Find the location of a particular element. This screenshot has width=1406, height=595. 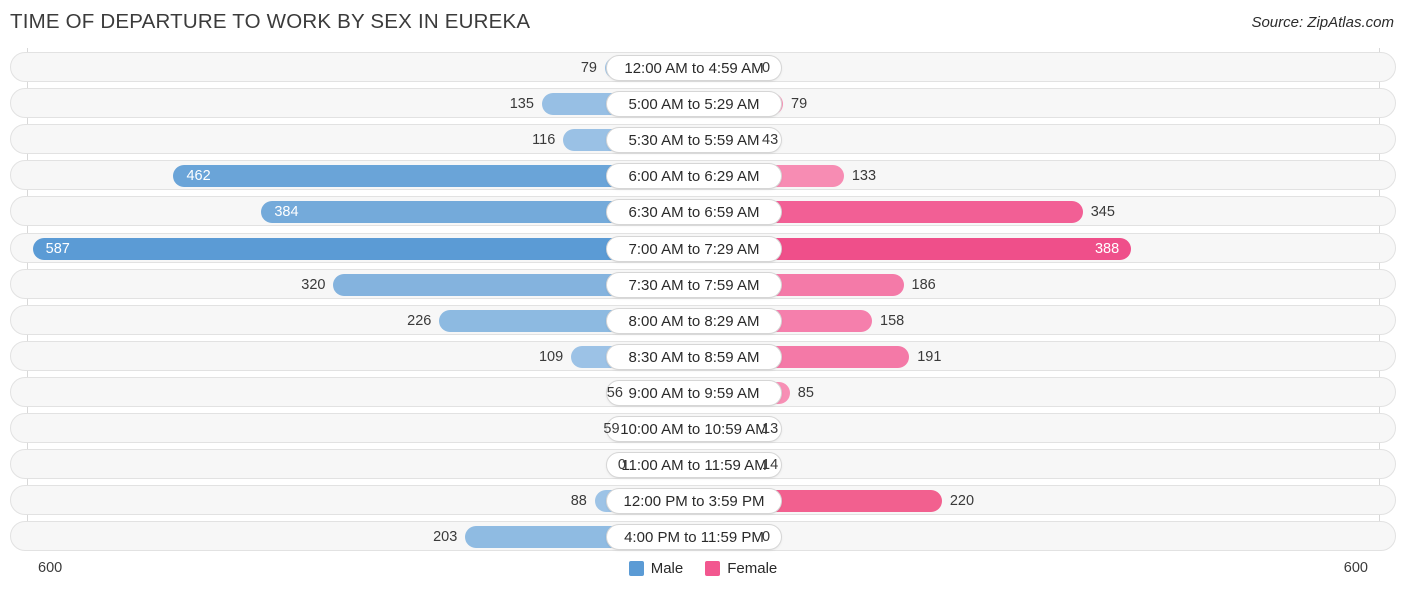

table-row: 12:00 AM to 4:59 AM 79 0 is located at coordinates (703, 67).